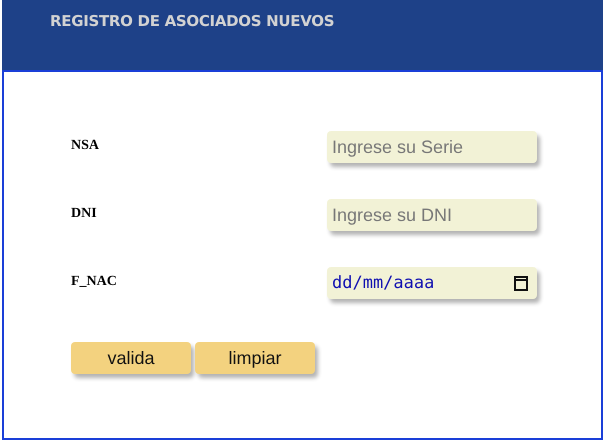 The height and width of the screenshot is (445, 605). What do you see at coordinates (432, 147) in the screenshot?
I see `text-field: Ingrese su Serie` at bounding box center [432, 147].